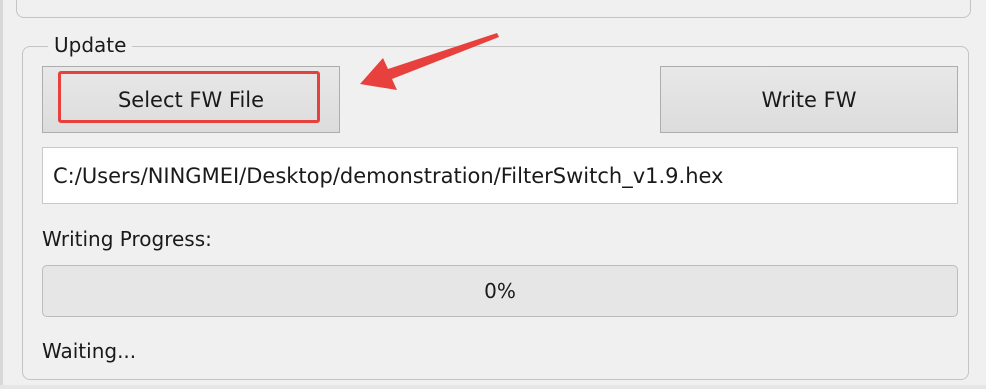  I want to click on writing-progress-label: Writing Progress:, so click(127, 239).